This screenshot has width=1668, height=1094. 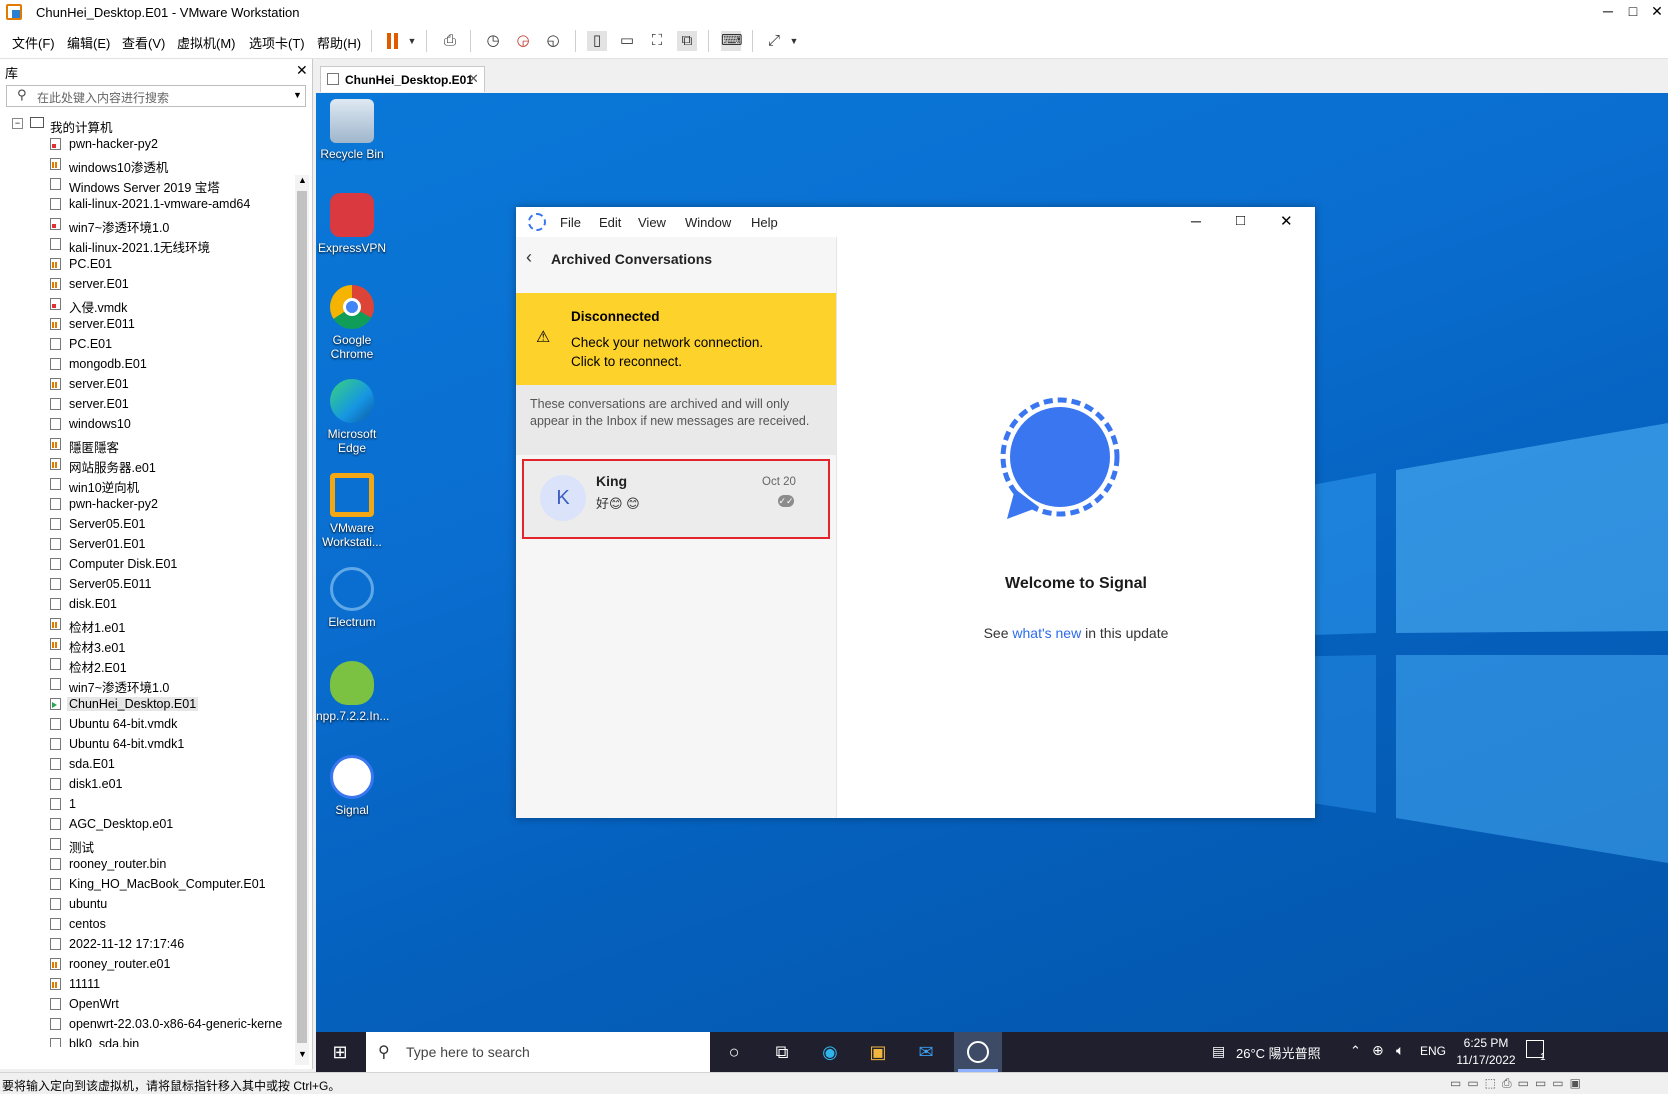 What do you see at coordinates (206, 42) in the screenshot?
I see `menu-vm: 虚拟机(M)` at bounding box center [206, 42].